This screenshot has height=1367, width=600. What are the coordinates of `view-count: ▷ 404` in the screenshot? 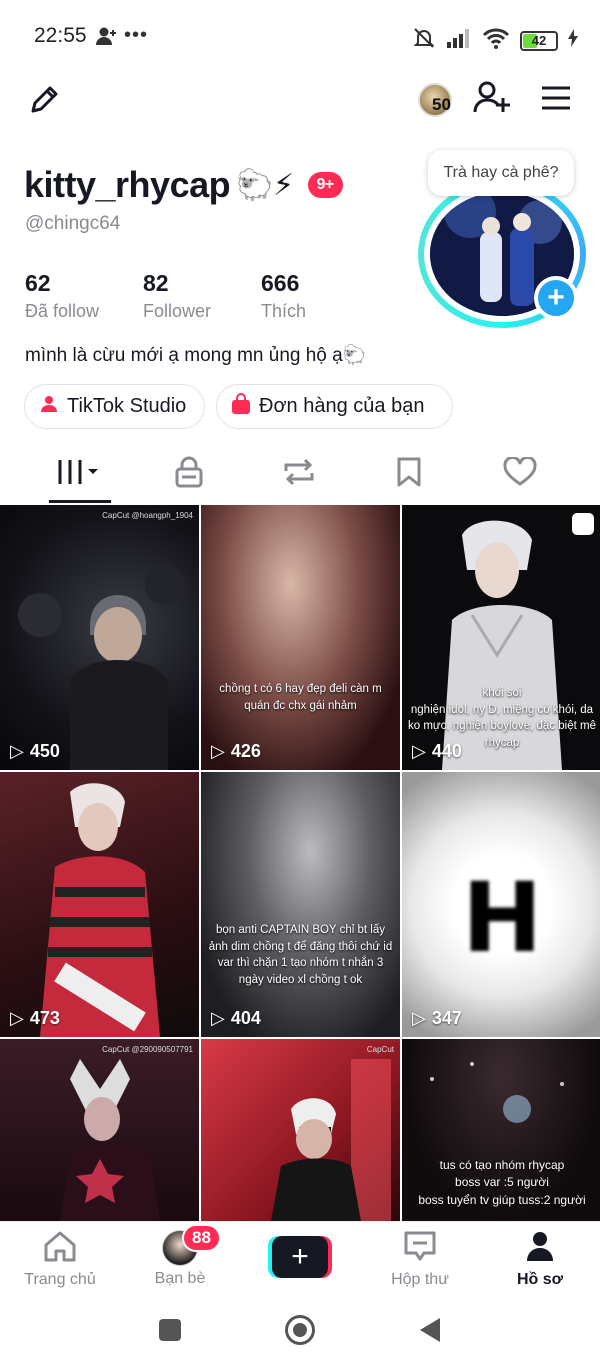 It's located at (236, 1018).